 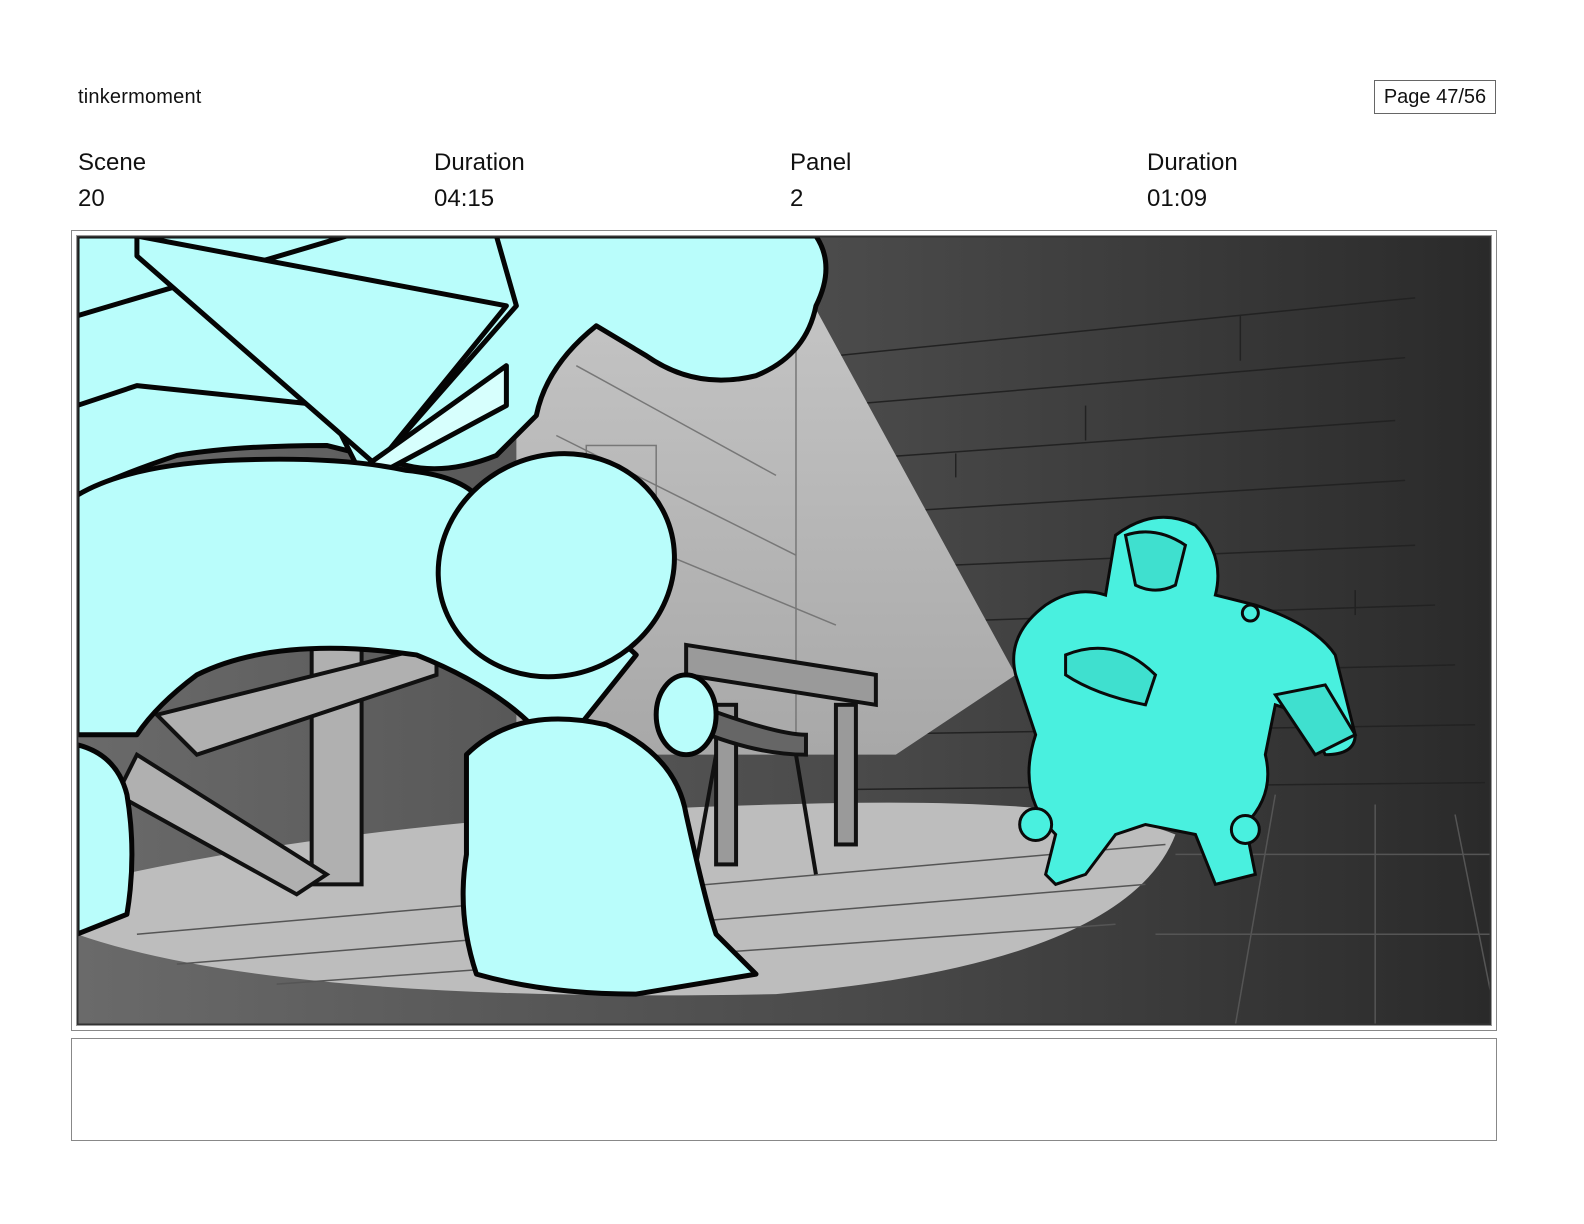 I want to click on scene-value: 20, so click(x=91, y=198).